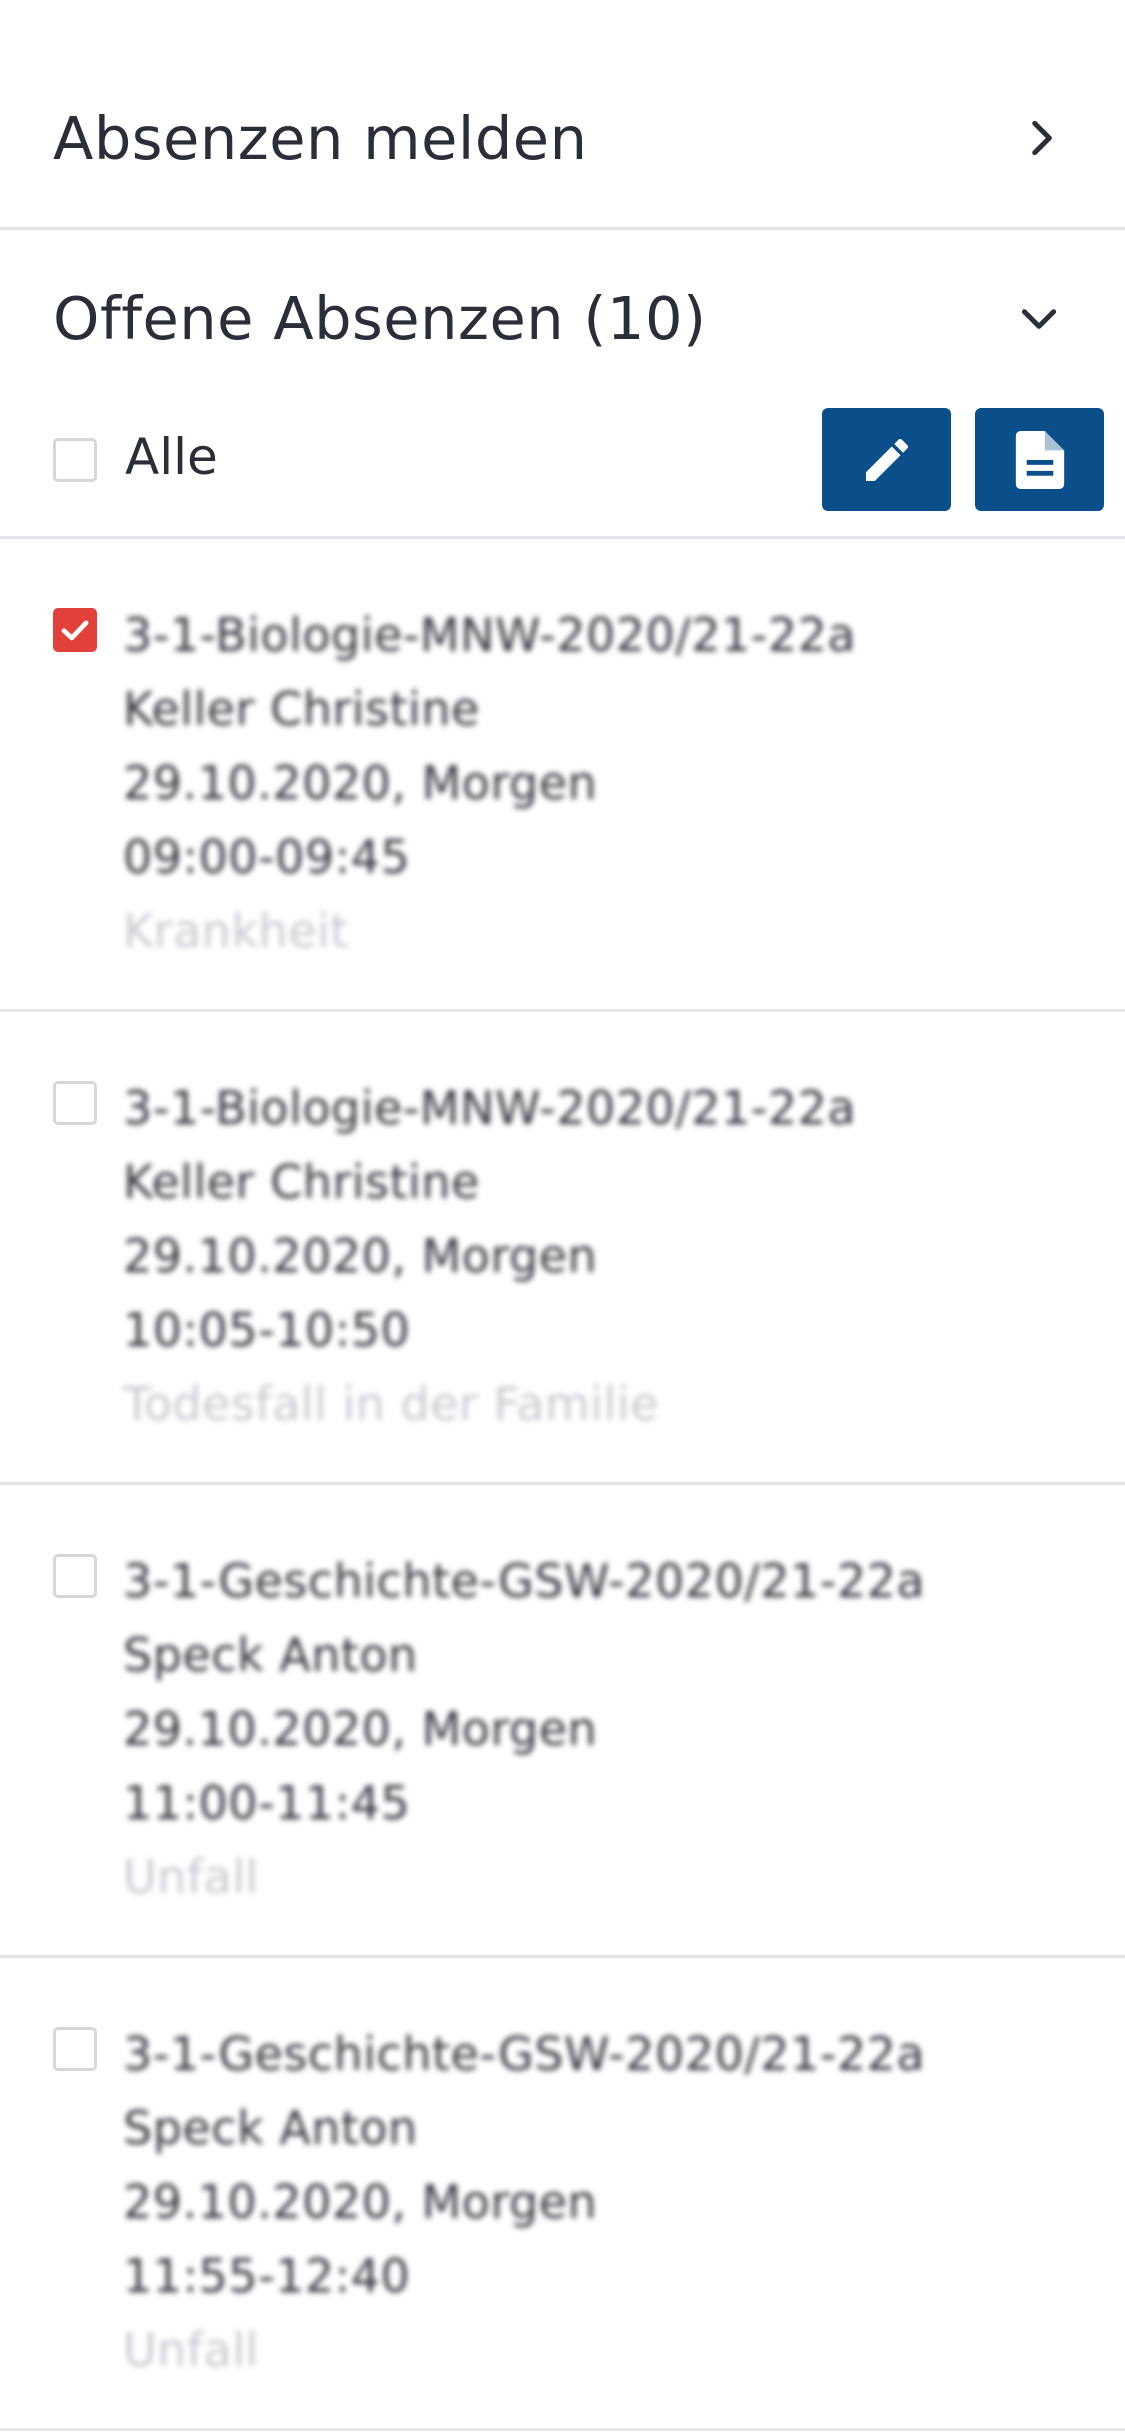  I want to click on absence-reason: Todesfall in der Familie, so click(391, 1404).